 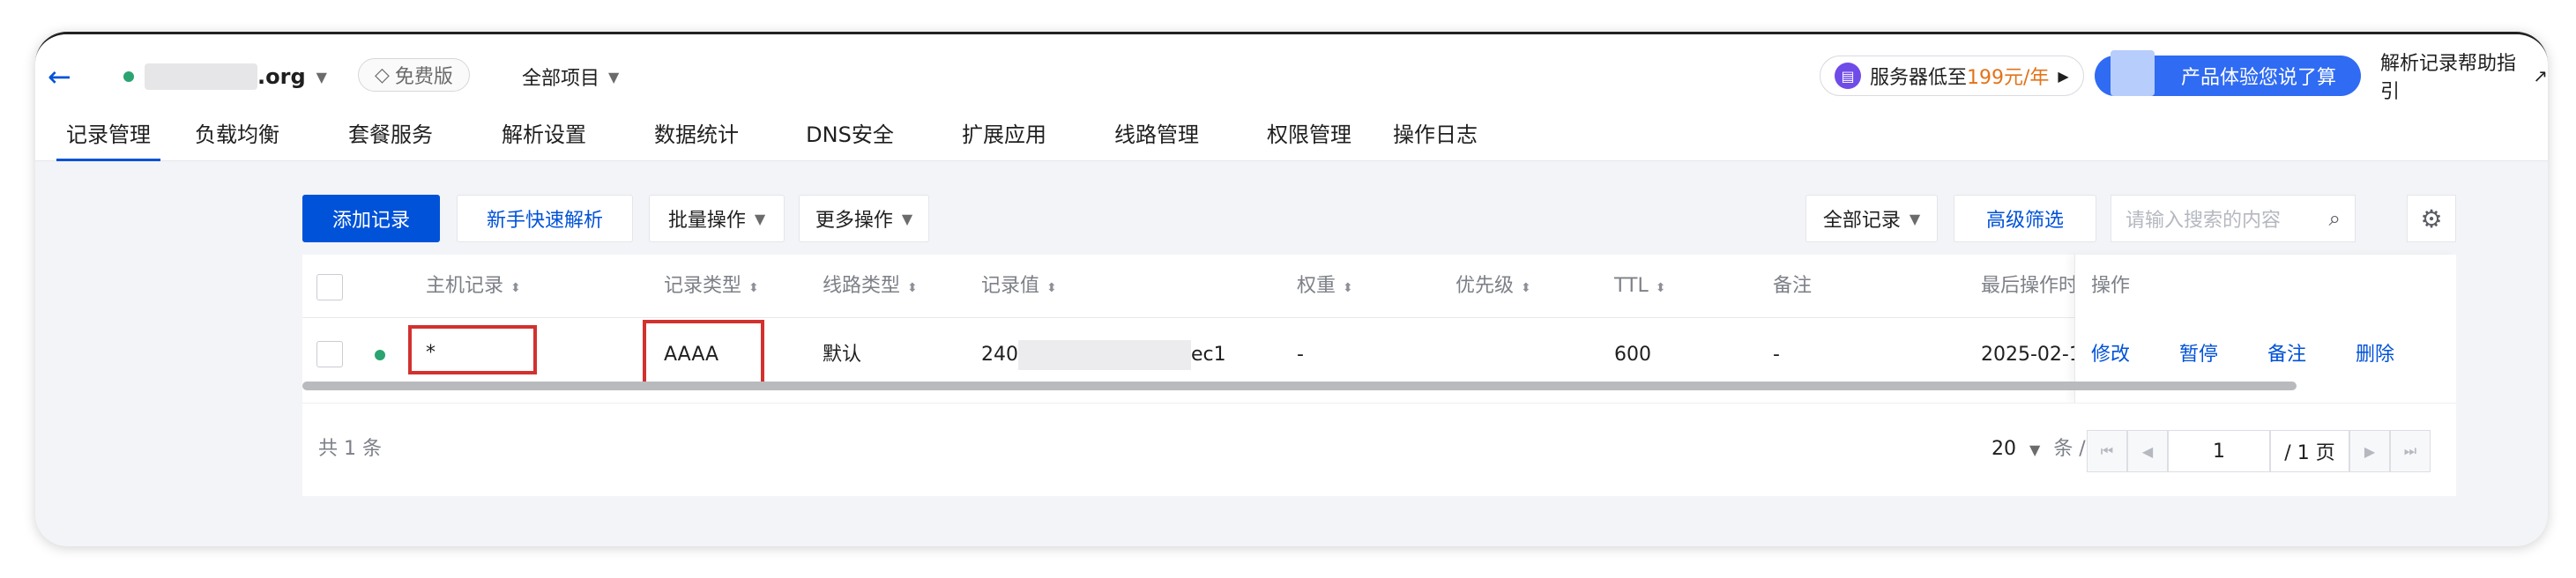 What do you see at coordinates (2375, 355) in the screenshot?
I see `delete-link: 删除` at bounding box center [2375, 355].